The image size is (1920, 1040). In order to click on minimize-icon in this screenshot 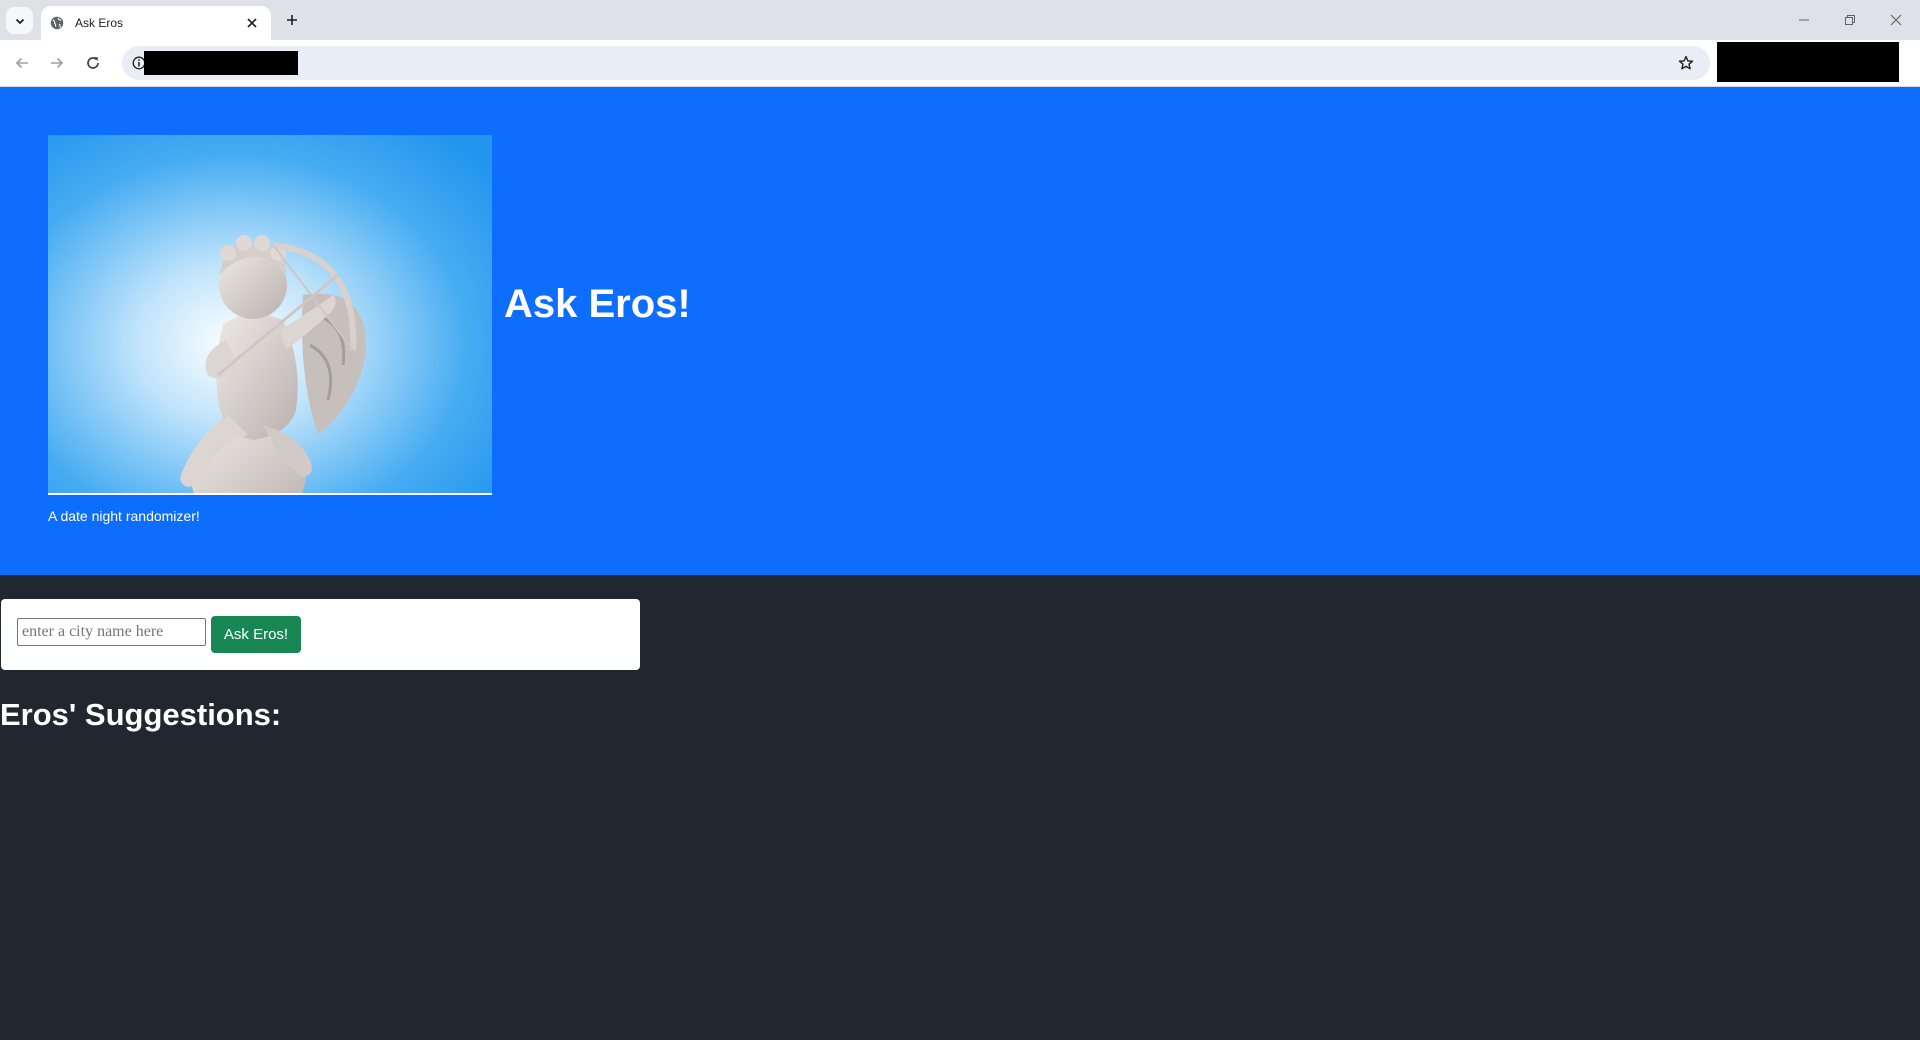, I will do `click(1804, 20)`.